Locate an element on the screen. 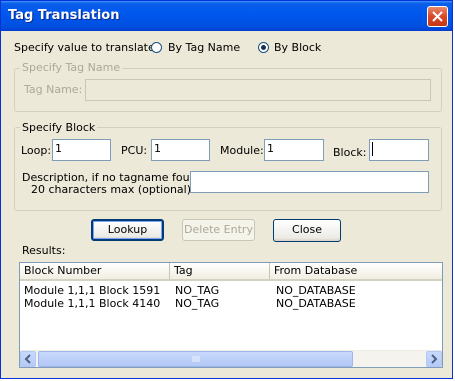 This screenshot has width=455, height=381. close-icon is located at coordinates (437, 16).